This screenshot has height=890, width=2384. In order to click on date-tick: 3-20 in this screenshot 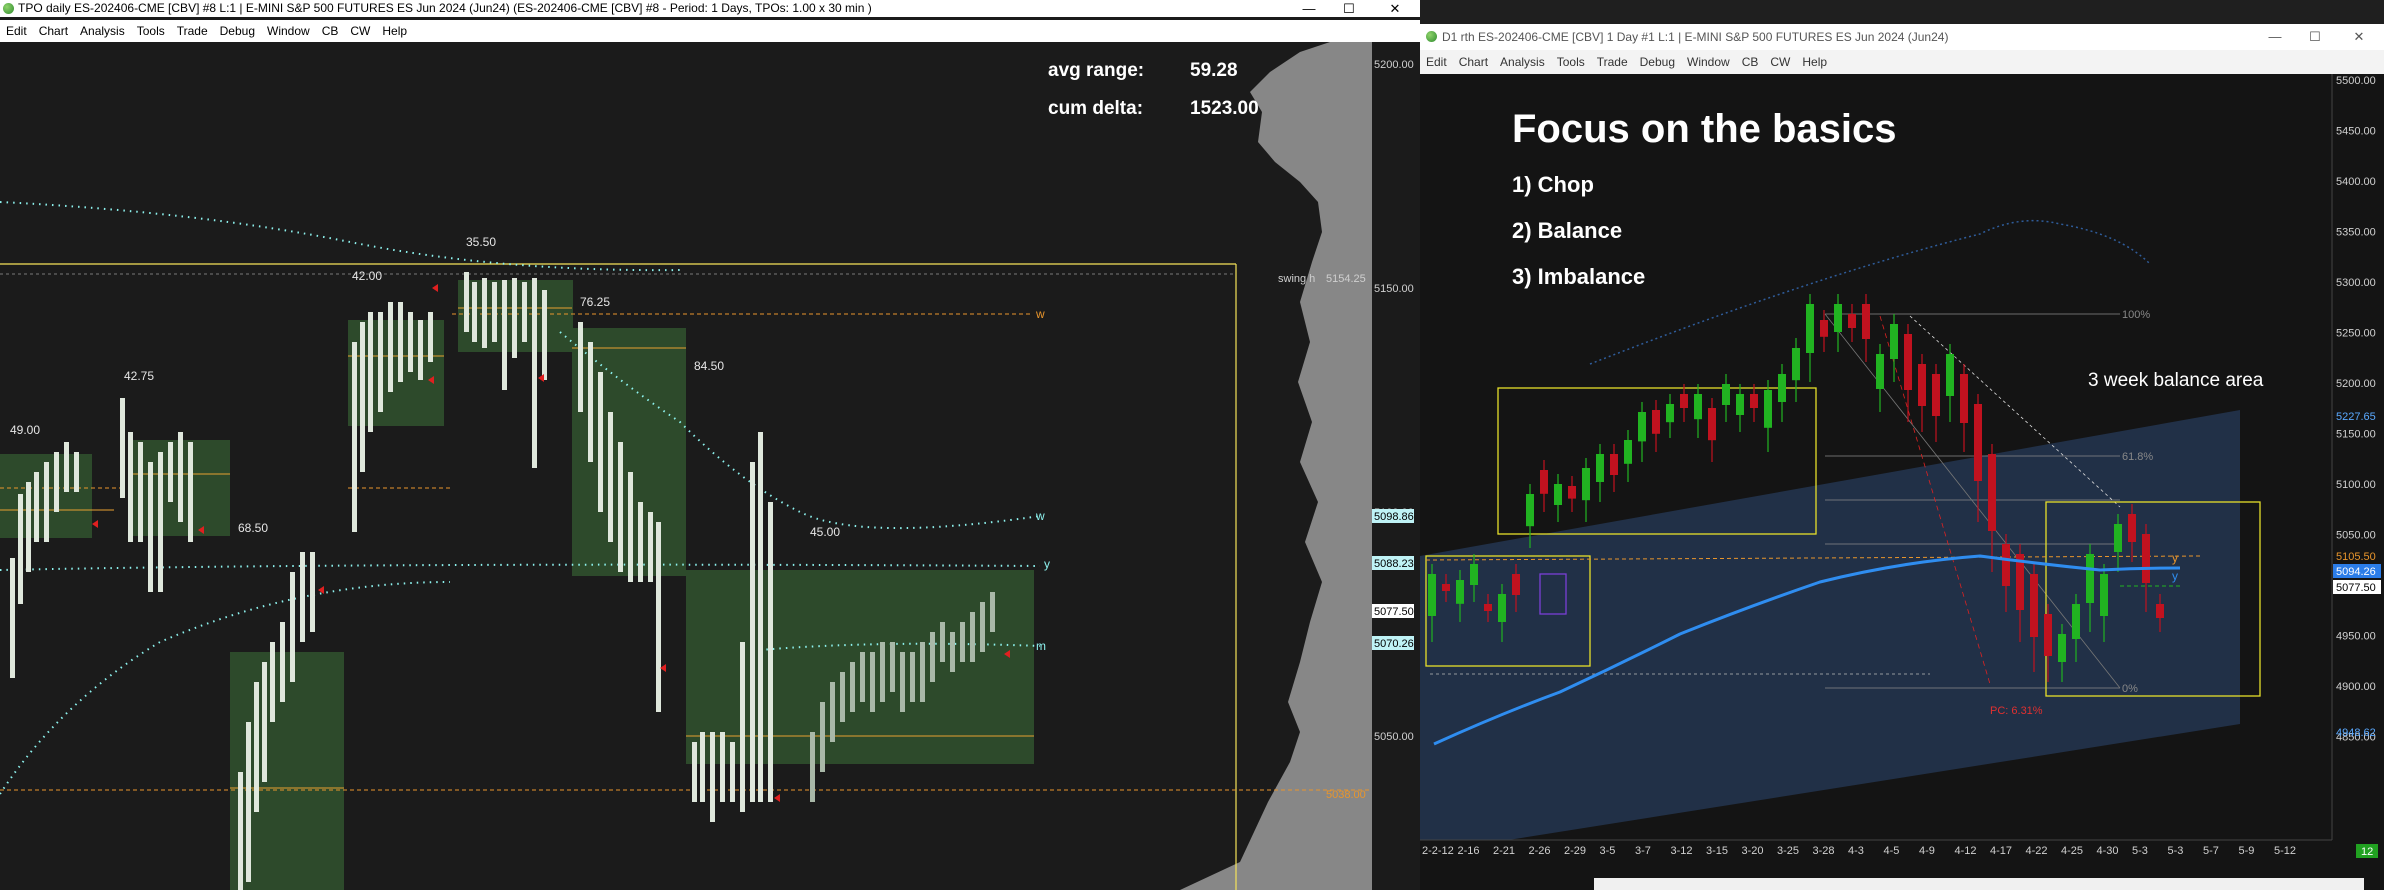, I will do `click(1753, 851)`.